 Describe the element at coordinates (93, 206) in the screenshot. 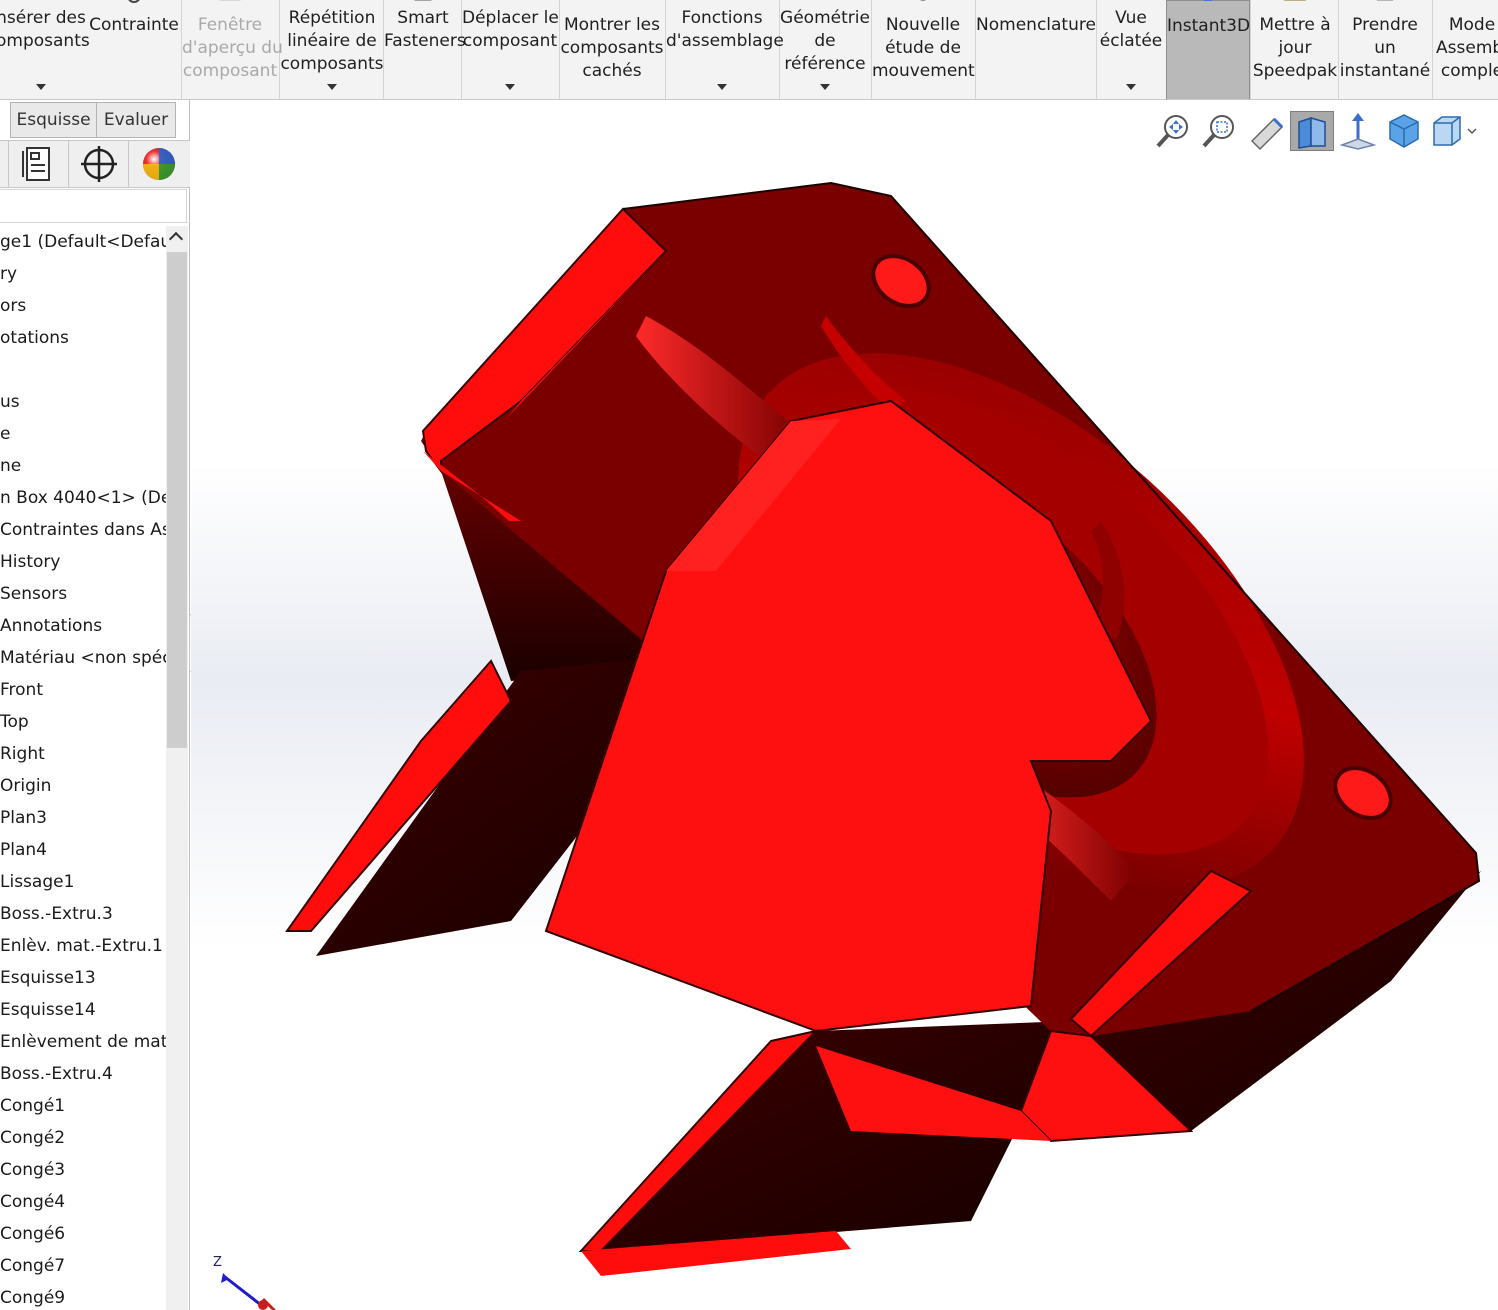

I see `tree-filter-input` at that location.